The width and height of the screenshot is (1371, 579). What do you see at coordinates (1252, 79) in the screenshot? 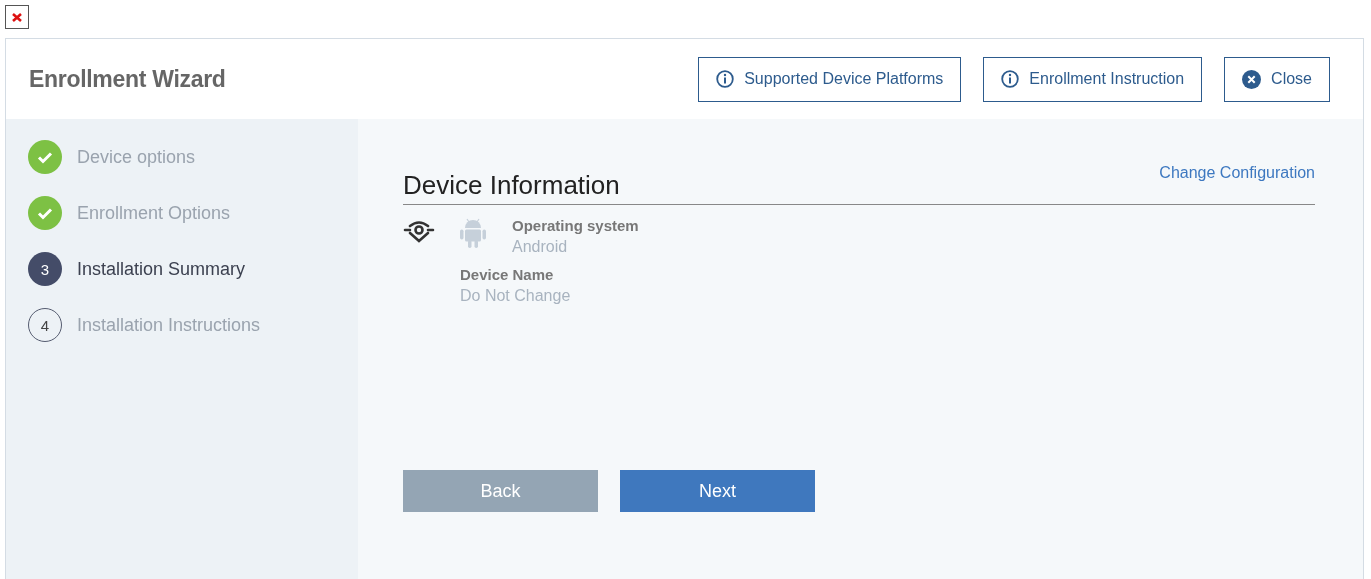
I see `close-icon` at bounding box center [1252, 79].